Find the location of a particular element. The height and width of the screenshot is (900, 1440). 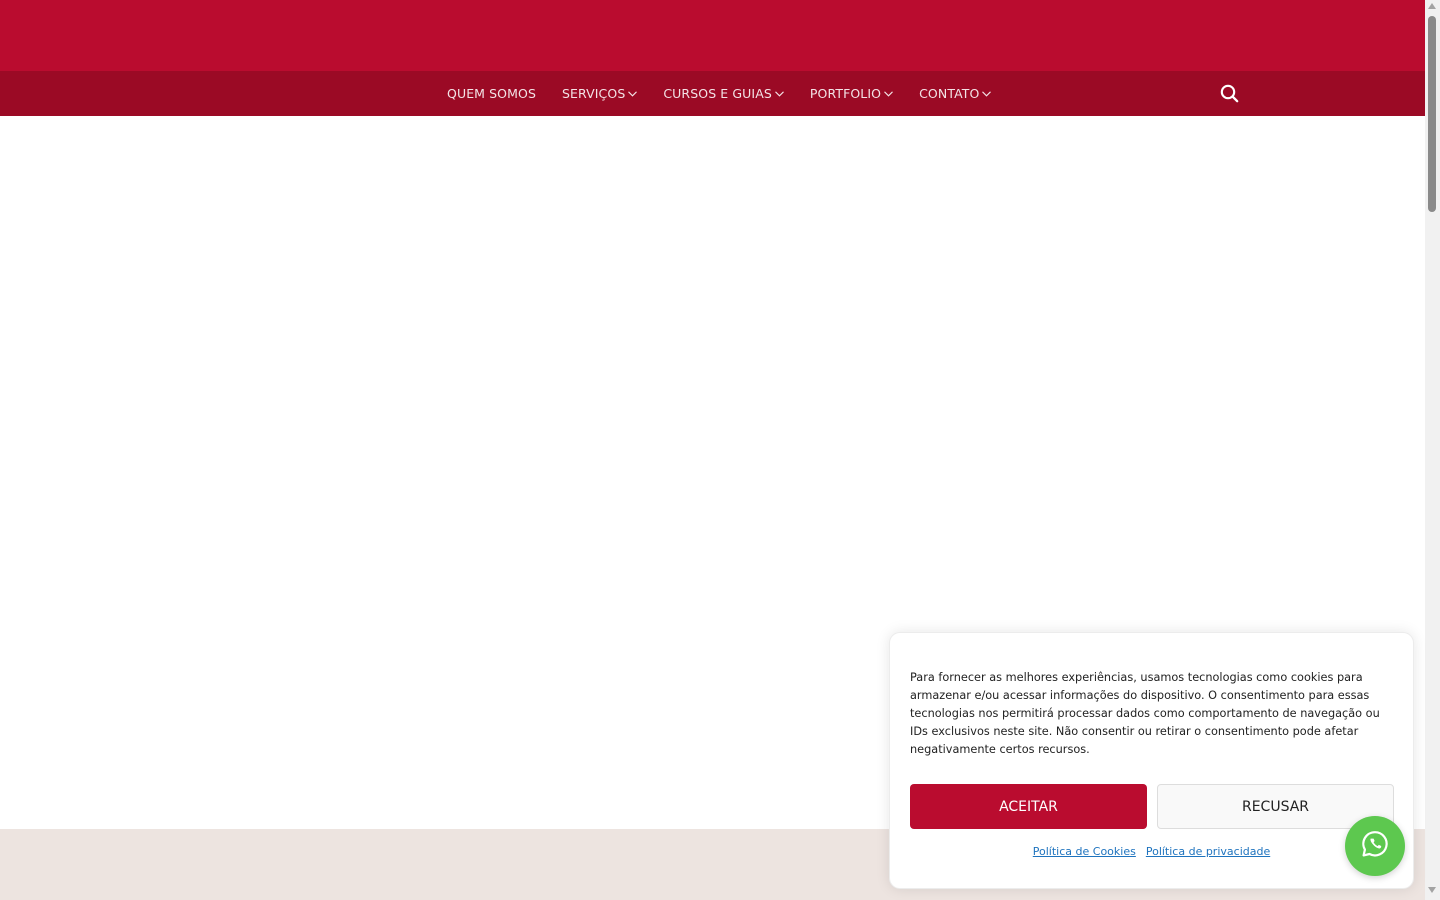

site-header is located at coordinates (712, 35).